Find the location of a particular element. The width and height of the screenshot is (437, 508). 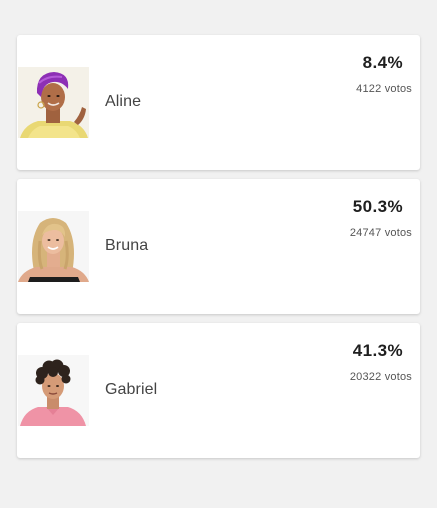

candidate-name: Gabriel is located at coordinates (131, 389).